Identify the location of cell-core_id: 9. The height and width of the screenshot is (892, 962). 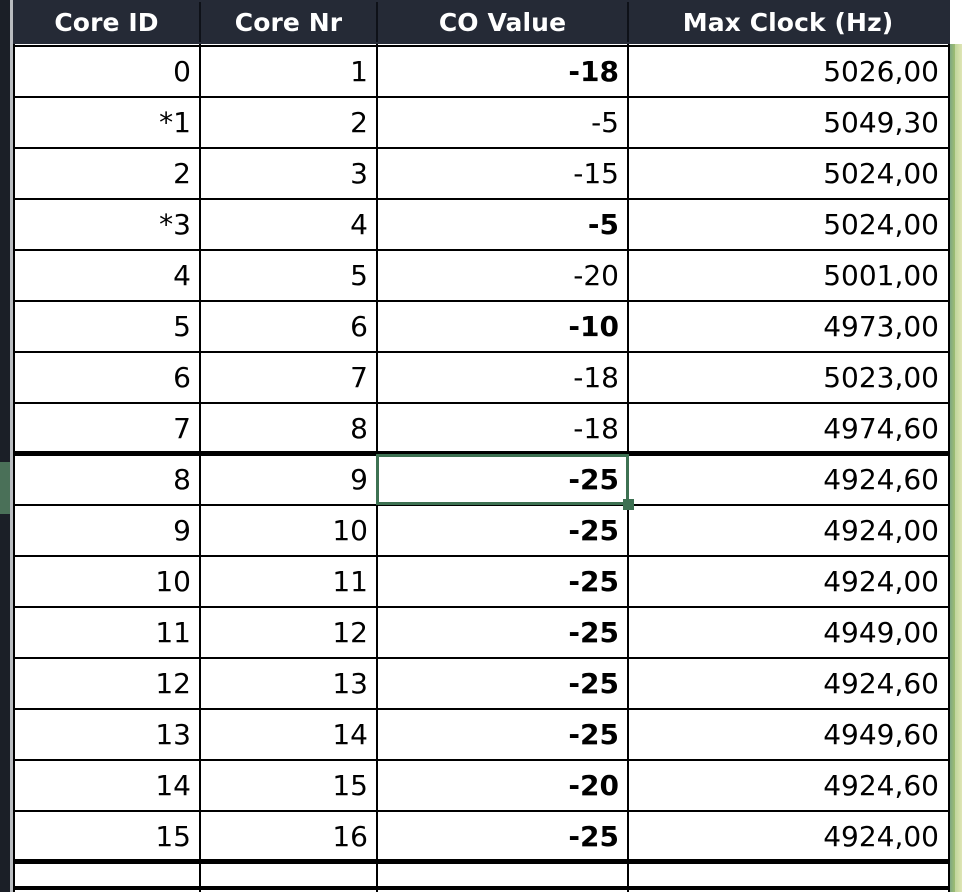
(106, 530).